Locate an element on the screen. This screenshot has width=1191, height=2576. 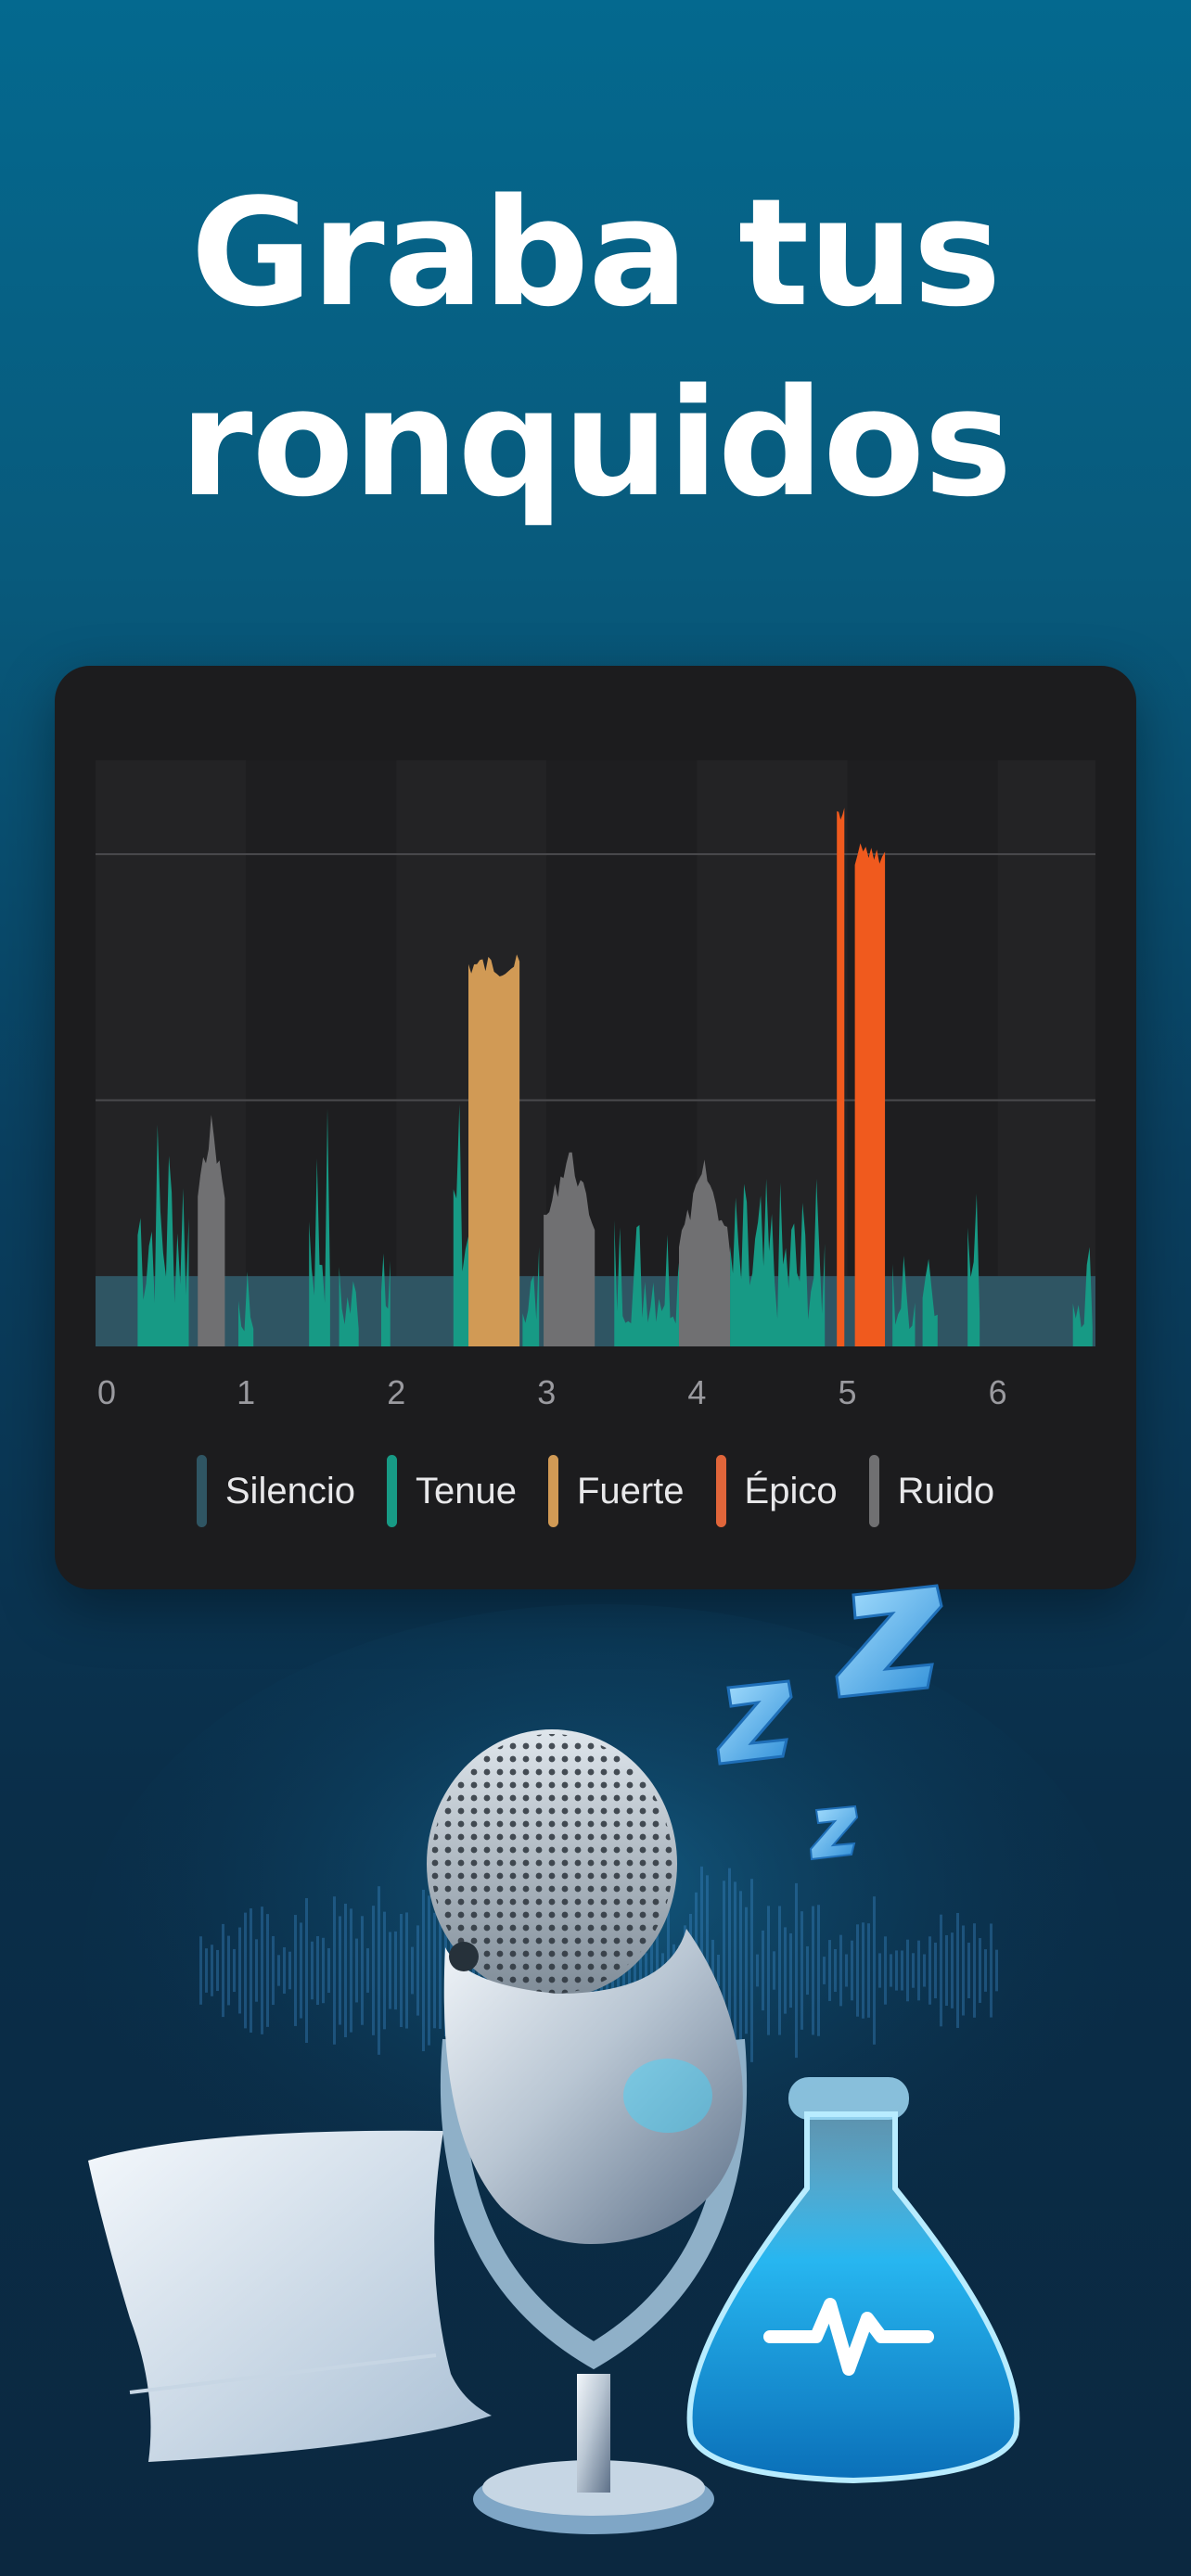
pillow-image is located at coordinates (290, 2296).